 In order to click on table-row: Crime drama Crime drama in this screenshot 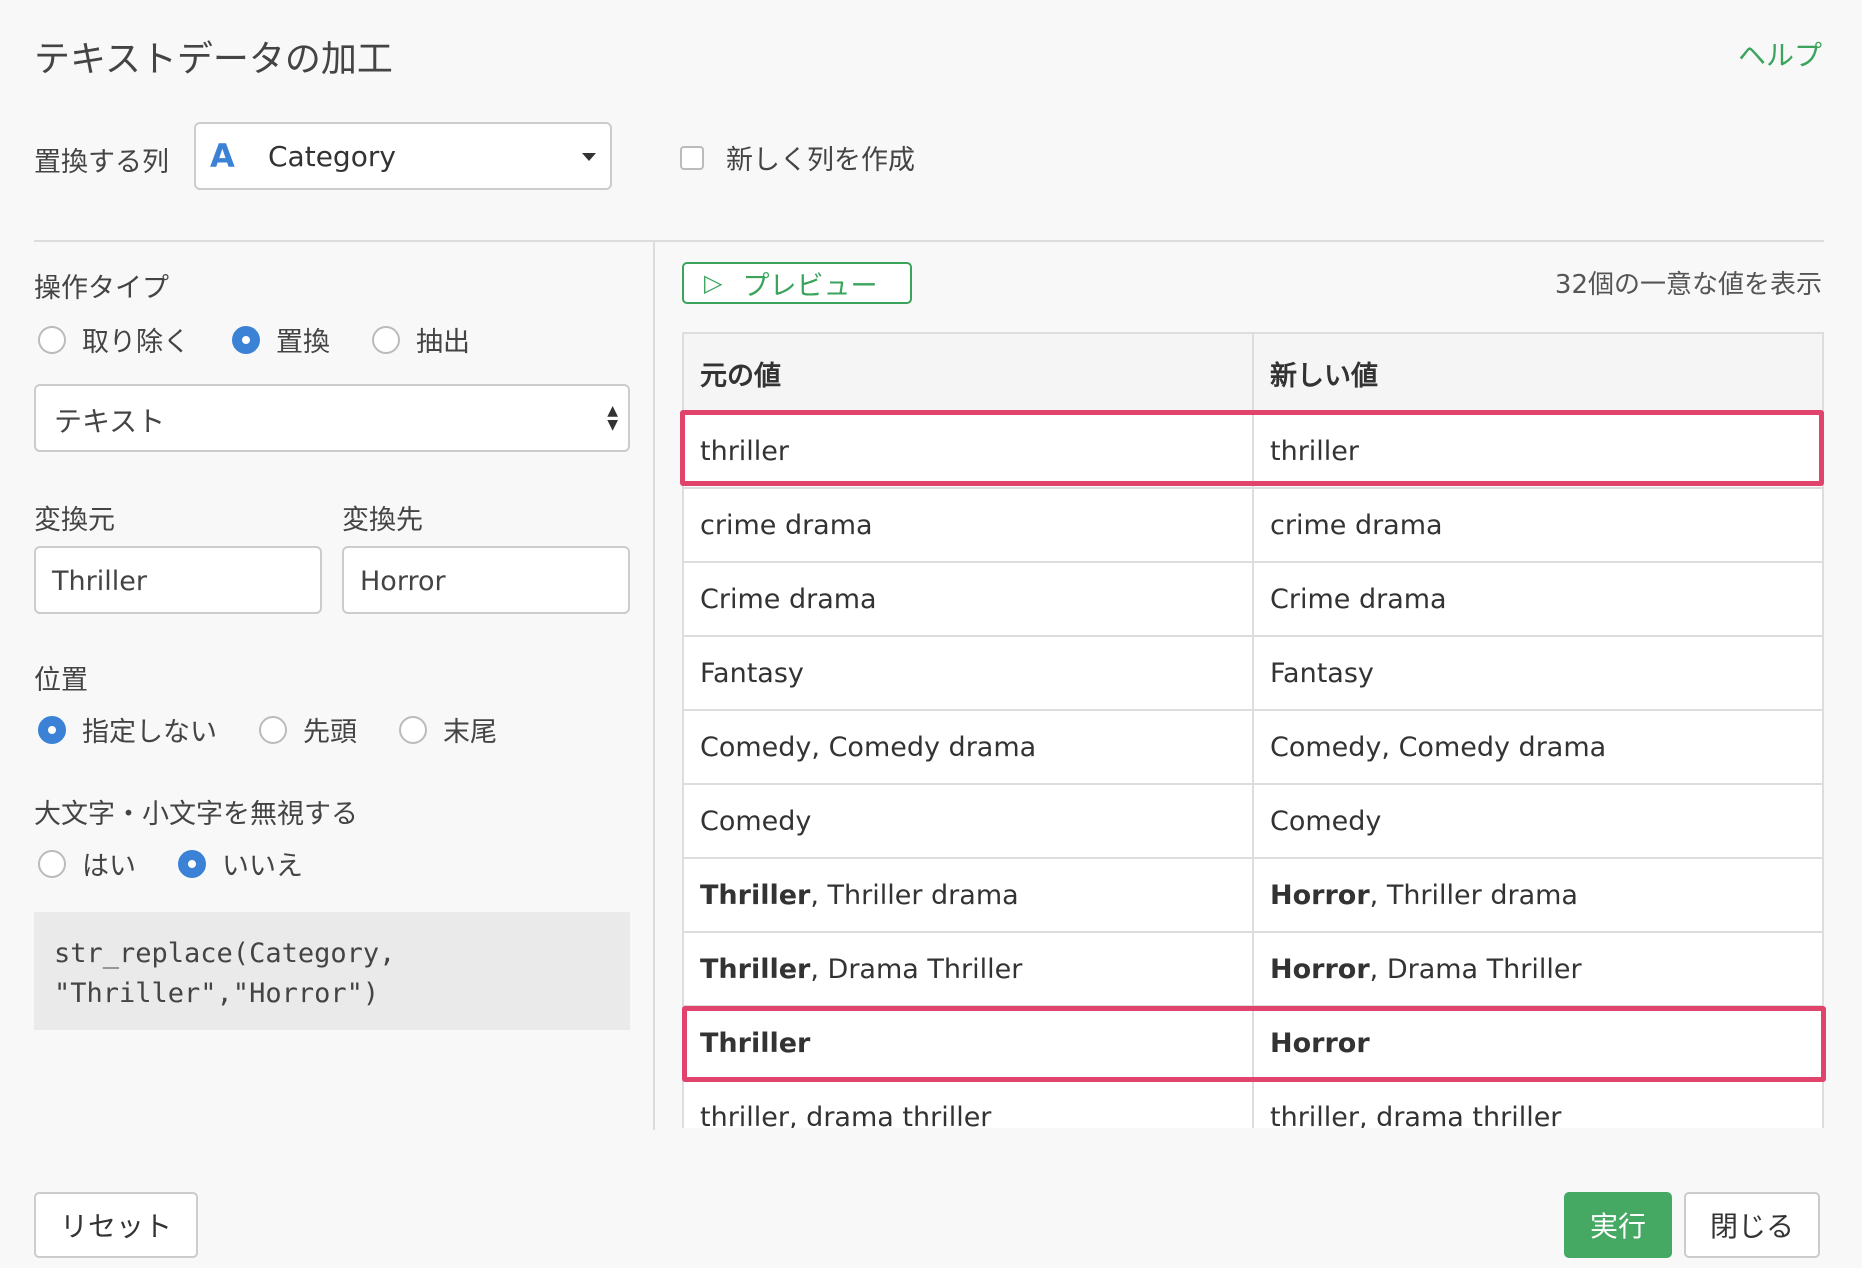, I will do `click(1253, 599)`.